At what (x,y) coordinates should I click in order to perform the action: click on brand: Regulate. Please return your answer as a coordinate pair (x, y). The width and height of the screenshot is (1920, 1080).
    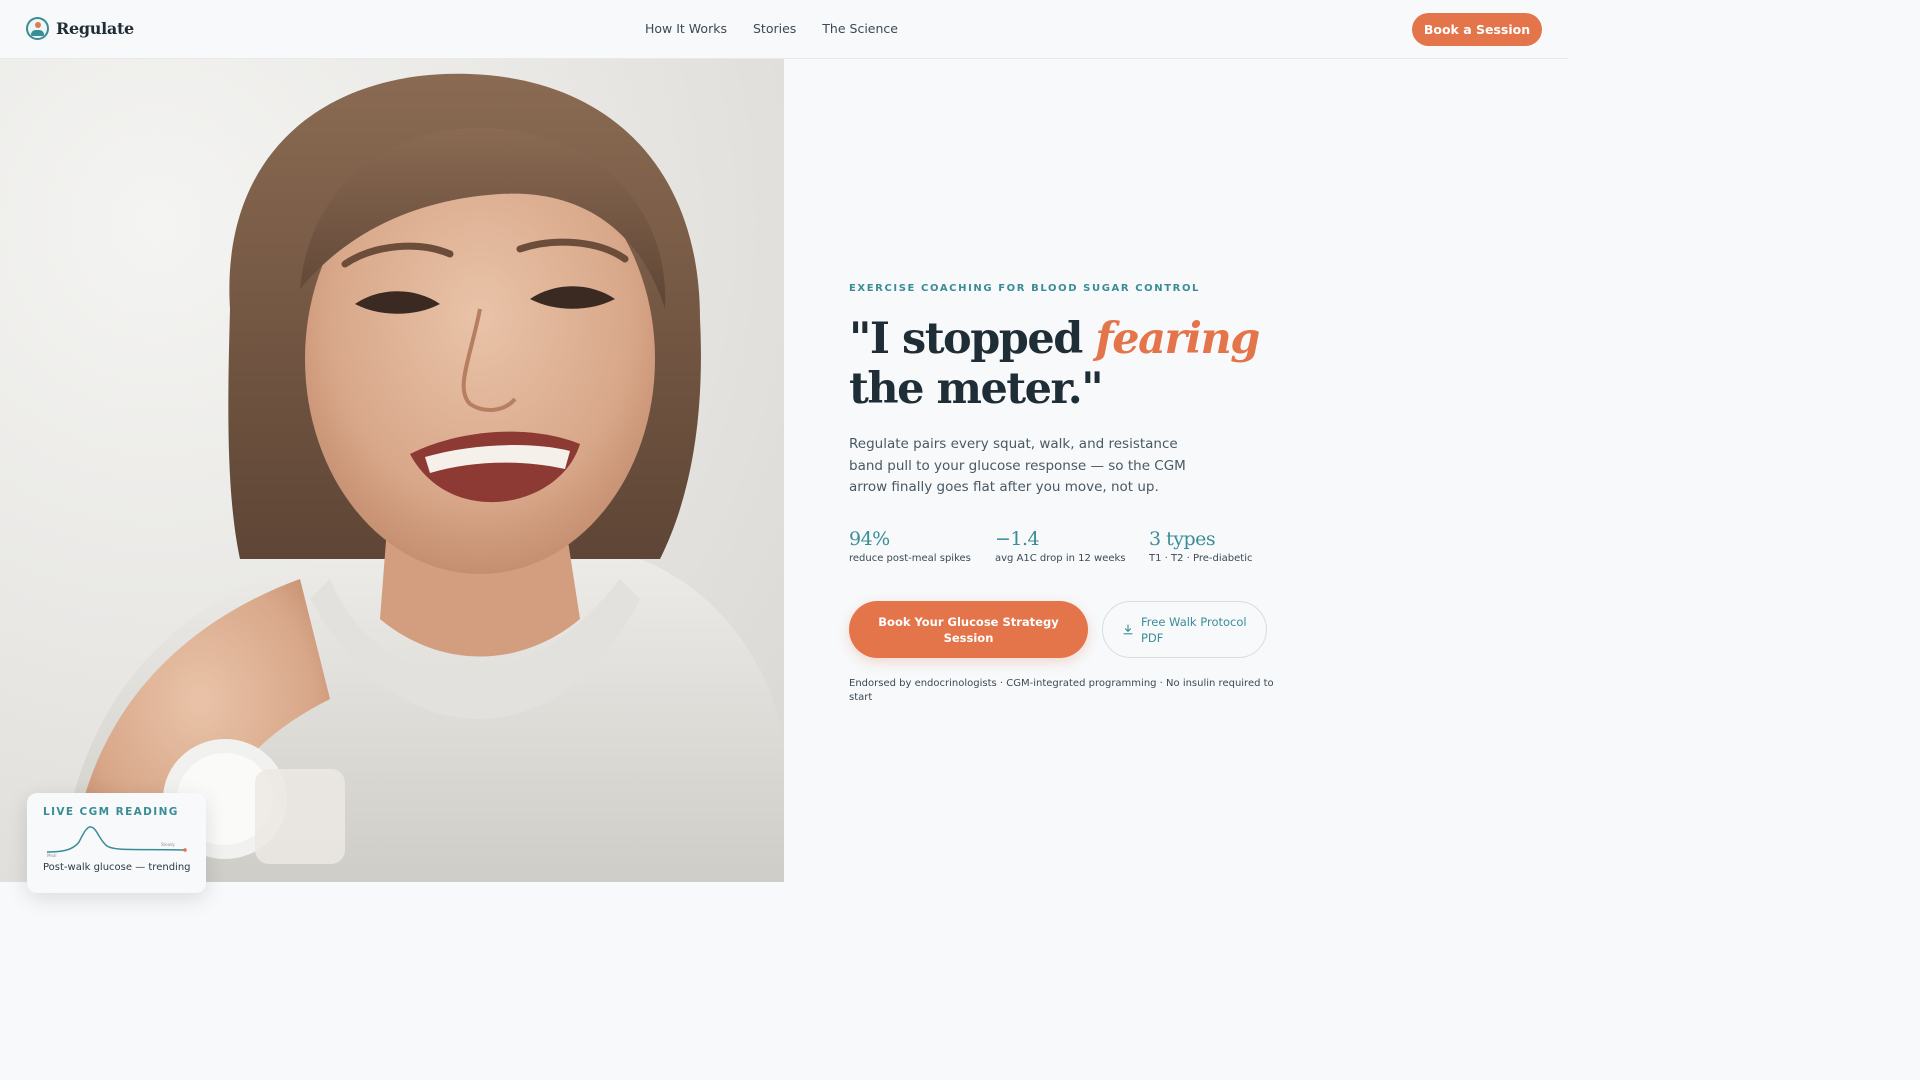
    Looking at the image, I should click on (80, 28).